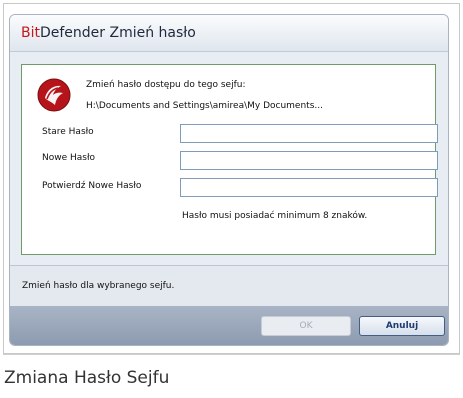 The width and height of the screenshot is (463, 398). Describe the element at coordinates (30, 33) in the screenshot. I see `title-brand: Bit` at that location.